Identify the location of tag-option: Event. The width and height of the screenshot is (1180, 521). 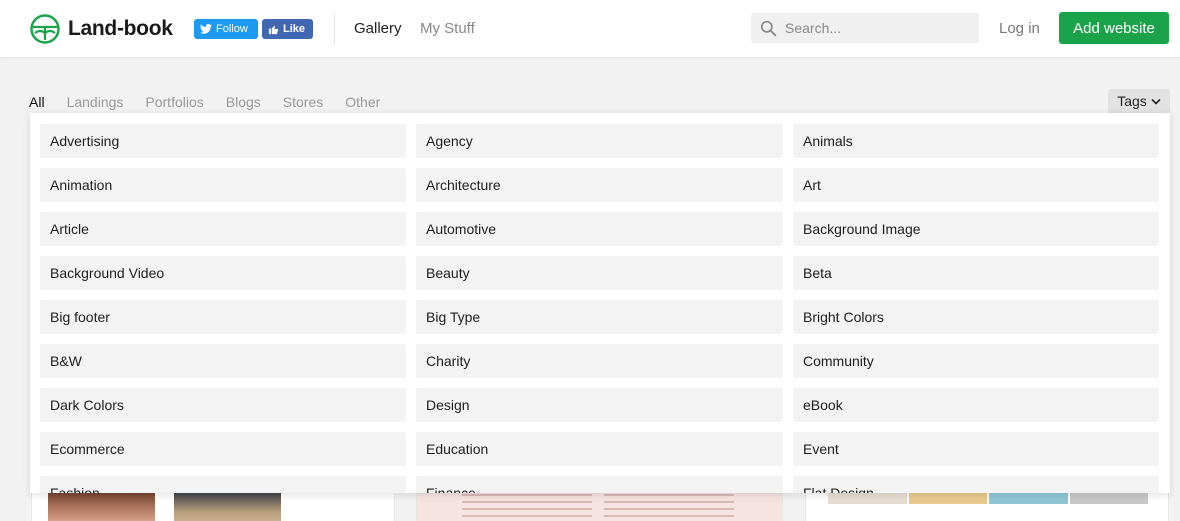
(976, 449).